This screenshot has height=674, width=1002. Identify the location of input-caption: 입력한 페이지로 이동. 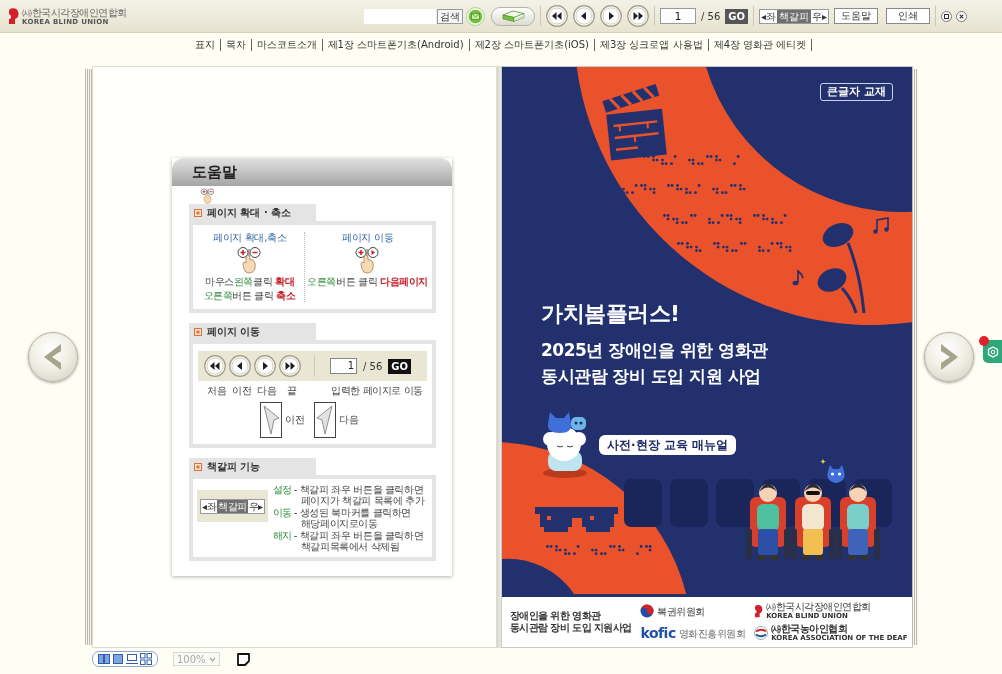
(377, 391).